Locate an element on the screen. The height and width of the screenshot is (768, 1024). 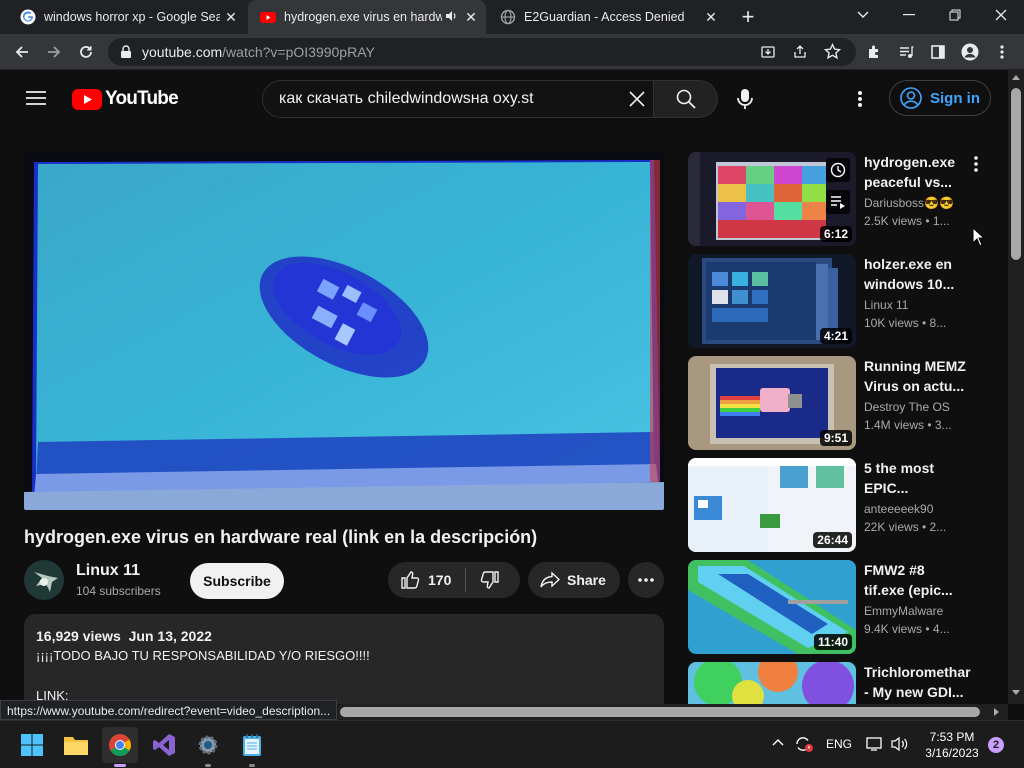
tab-google-search: windows horror xp - Google Sear ✕ is located at coordinates (127, 17).